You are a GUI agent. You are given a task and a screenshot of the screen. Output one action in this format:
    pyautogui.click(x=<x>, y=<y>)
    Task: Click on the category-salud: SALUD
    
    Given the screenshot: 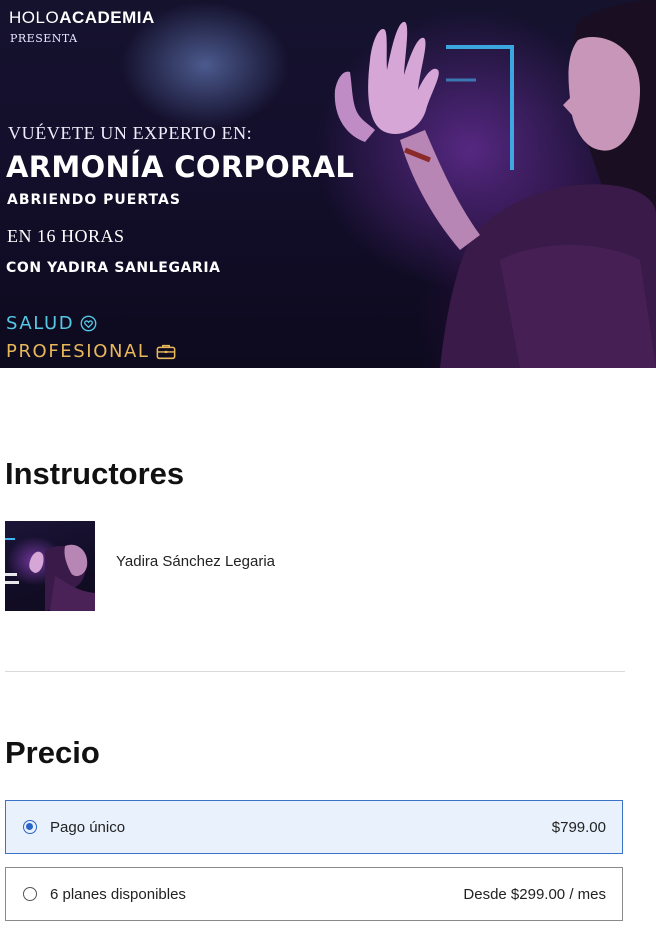 What is the action you would take?
    pyautogui.click(x=51, y=323)
    